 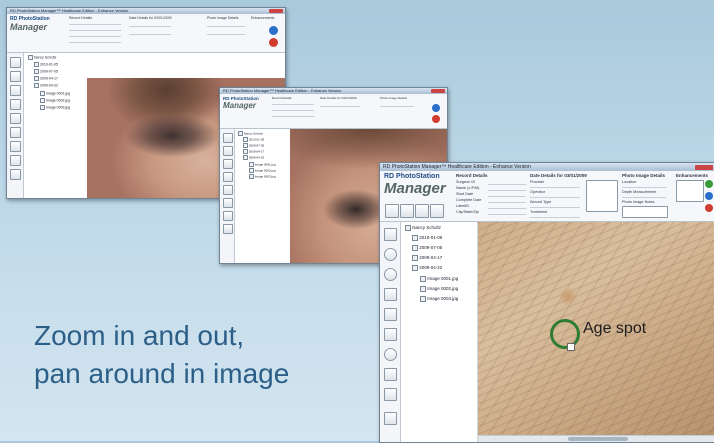 I want to click on surgeon-field, so click(x=507, y=184).